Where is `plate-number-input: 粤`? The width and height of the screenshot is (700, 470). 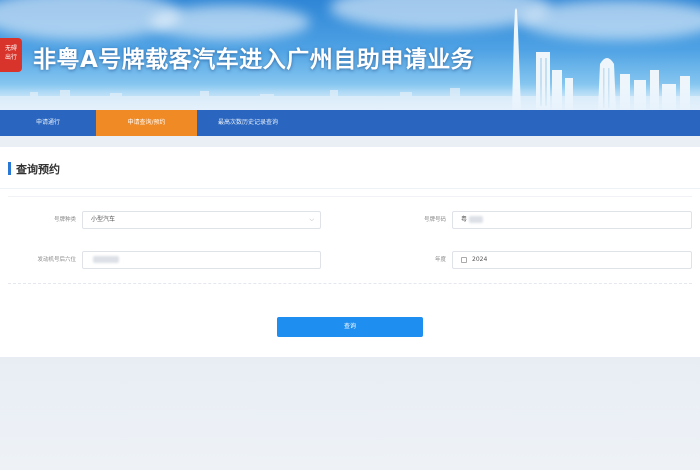
plate-number-input: 粤 is located at coordinates (572, 220).